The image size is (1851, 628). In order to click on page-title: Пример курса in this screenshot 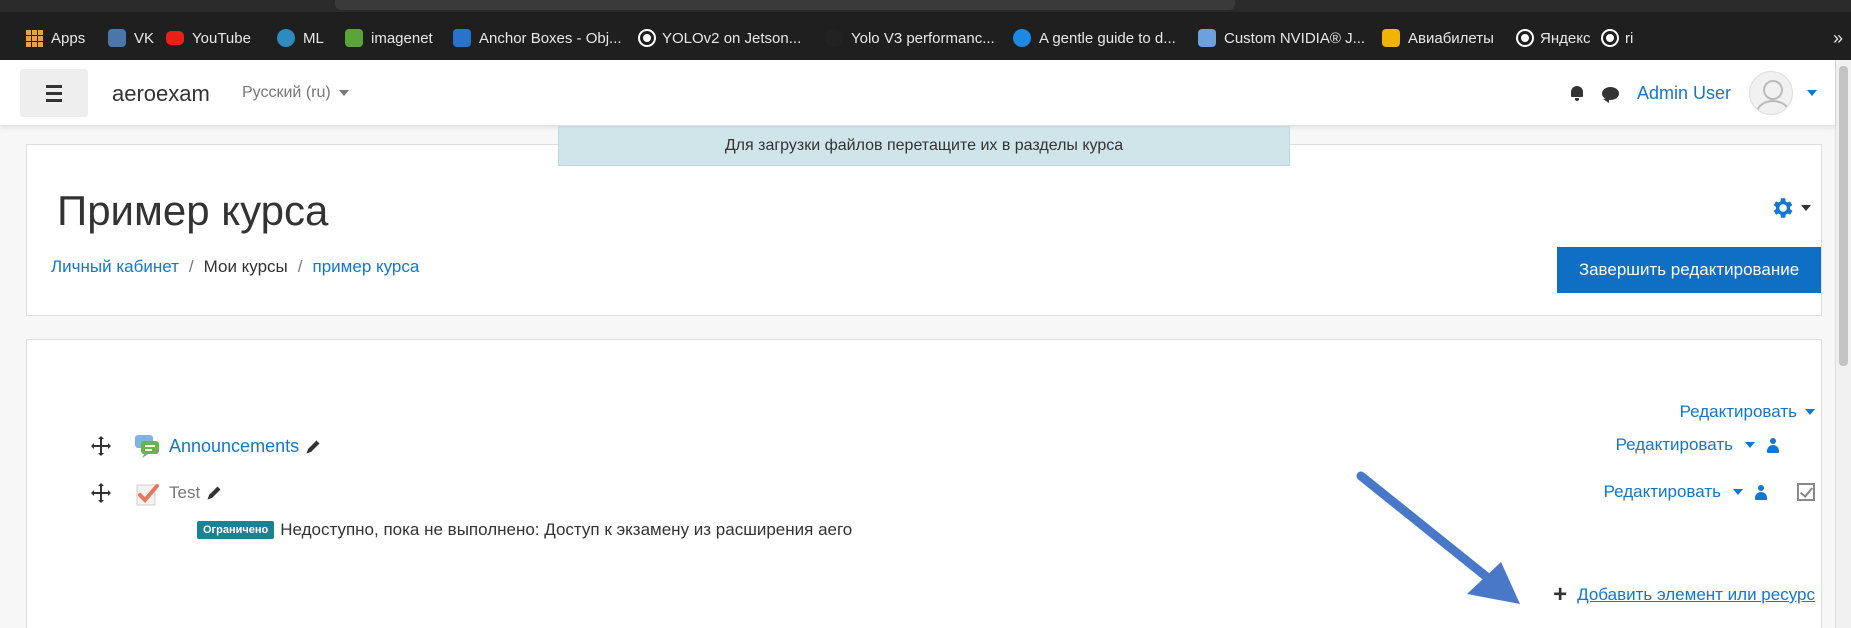, I will do `click(193, 210)`.